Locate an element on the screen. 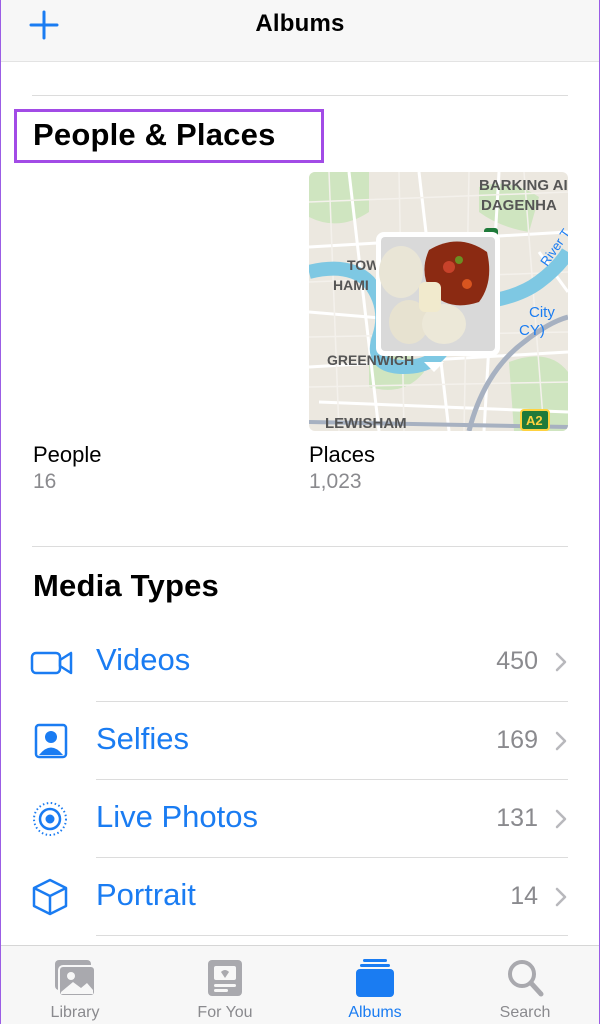 Image resolution: width=600 pixels, height=1024 pixels. tab-label: Library is located at coordinates (75, 1012).